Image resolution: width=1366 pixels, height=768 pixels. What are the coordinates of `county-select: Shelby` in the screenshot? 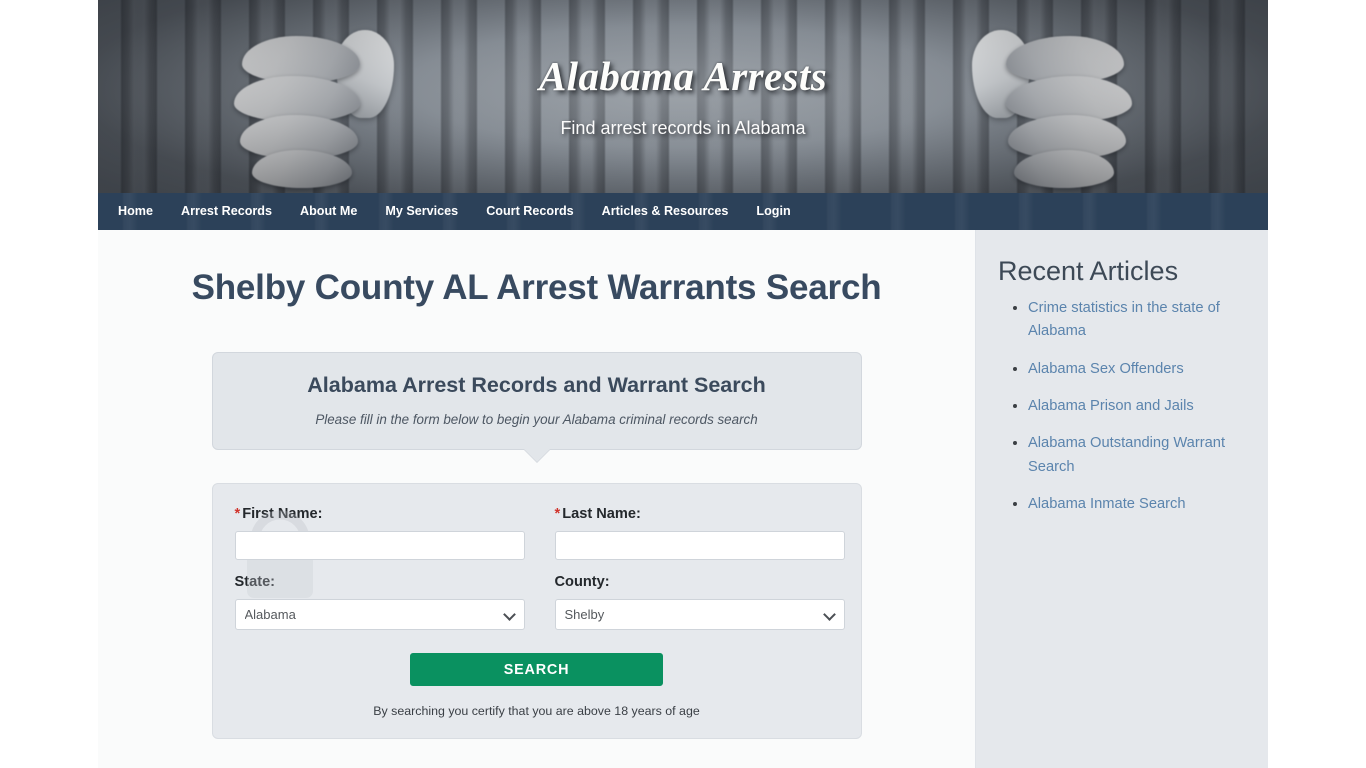 It's located at (699, 614).